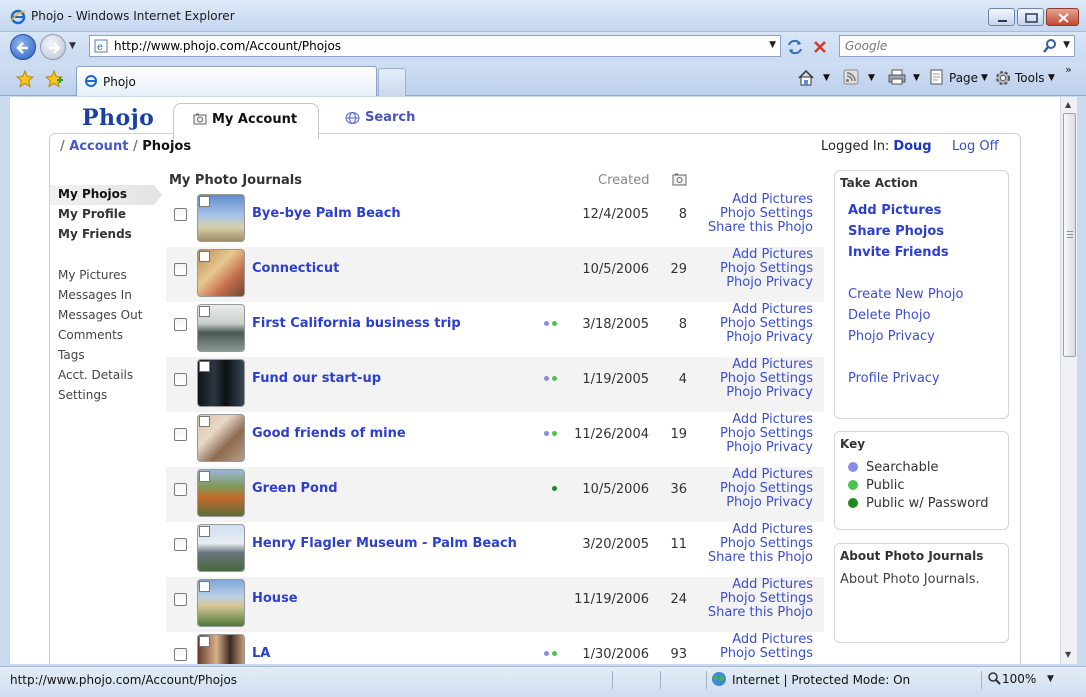  Describe the element at coordinates (435, 46) in the screenshot. I see `address-field: e http://www.phojo.com/Account/Phojos ▼` at that location.